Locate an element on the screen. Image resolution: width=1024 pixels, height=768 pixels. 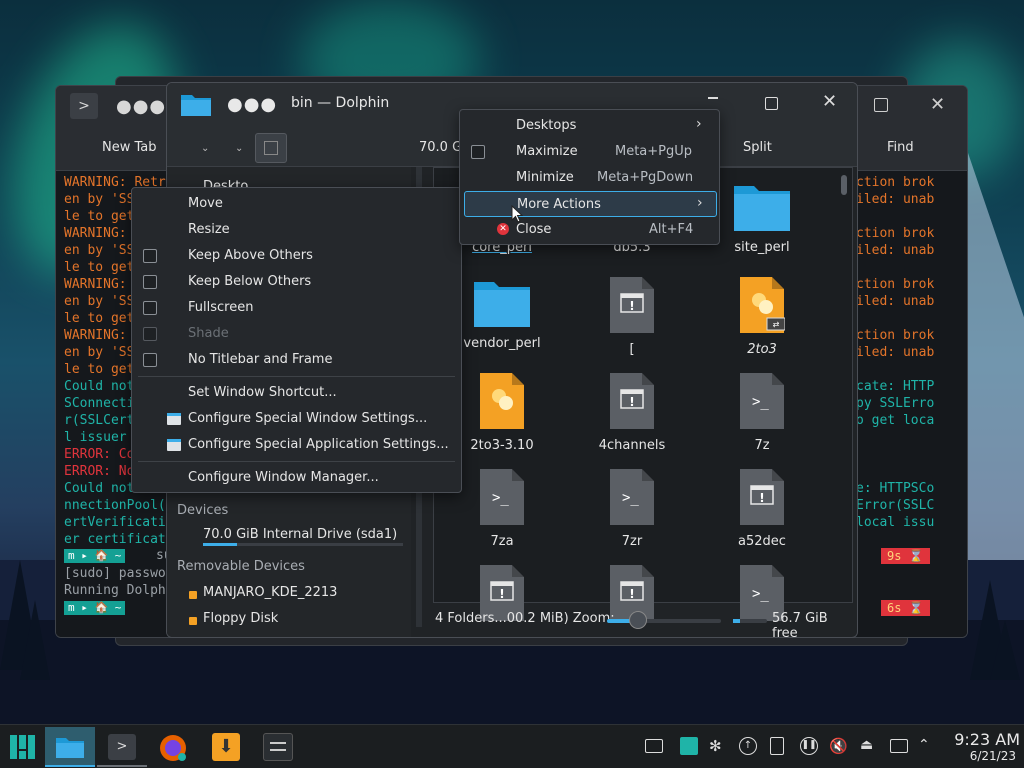
updates-icon: ↑ is located at coordinates (748, 746).